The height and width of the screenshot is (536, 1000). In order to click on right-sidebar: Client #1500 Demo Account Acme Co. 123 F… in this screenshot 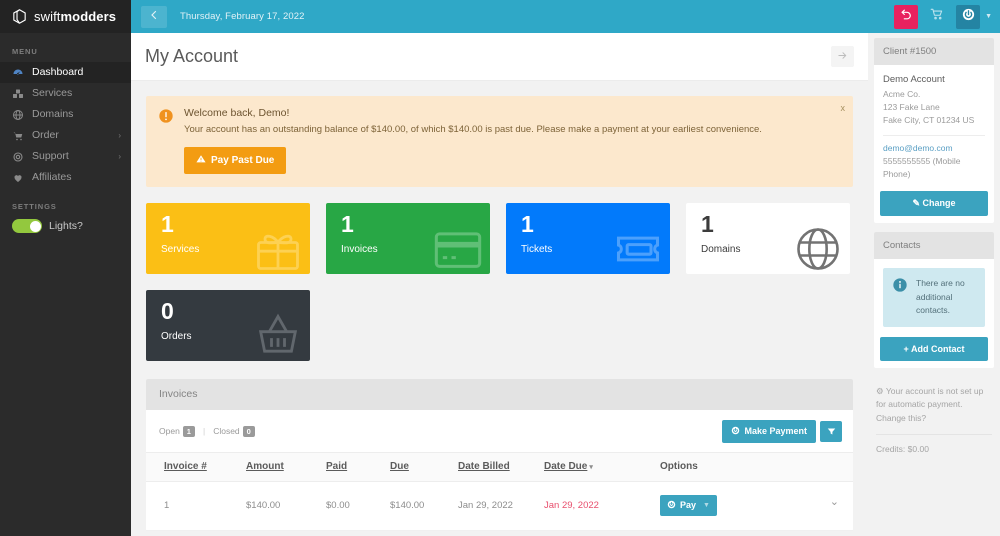, I will do `click(934, 284)`.